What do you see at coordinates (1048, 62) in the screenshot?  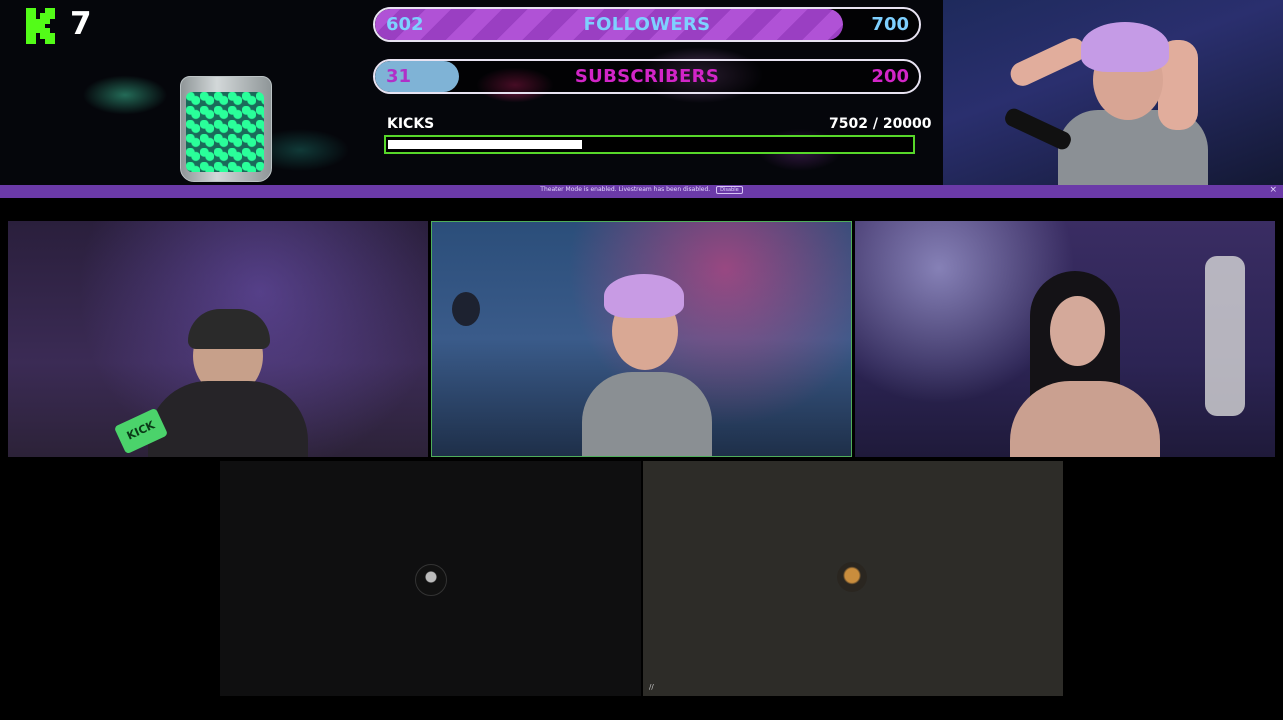 I see `webcam-person-arm` at bounding box center [1048, 62].